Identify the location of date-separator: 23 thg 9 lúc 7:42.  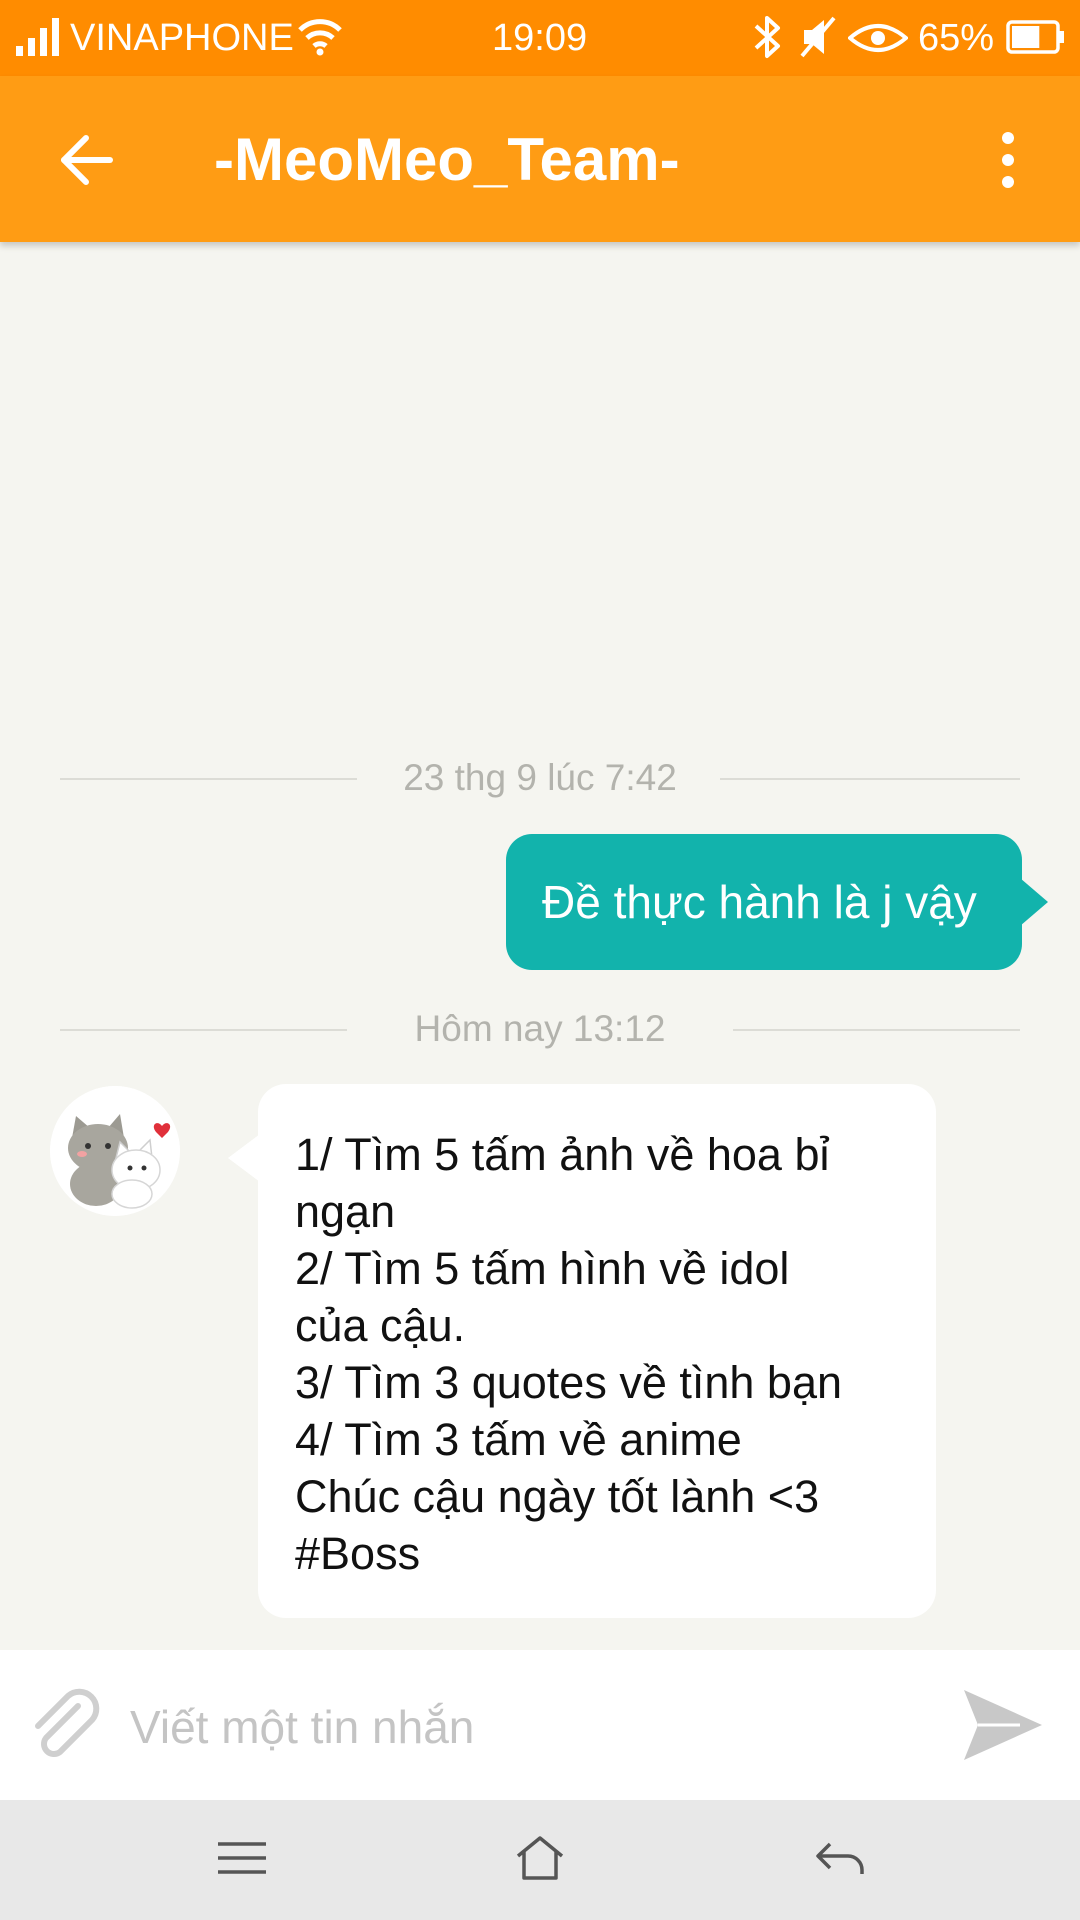
(540, 778).